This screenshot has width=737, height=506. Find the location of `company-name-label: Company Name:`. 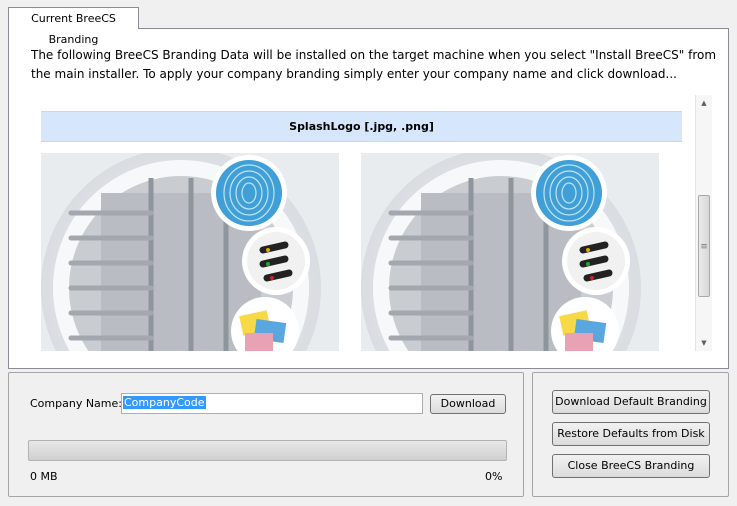

company-name-label: Company Name: is located at coordinates (76, 403).